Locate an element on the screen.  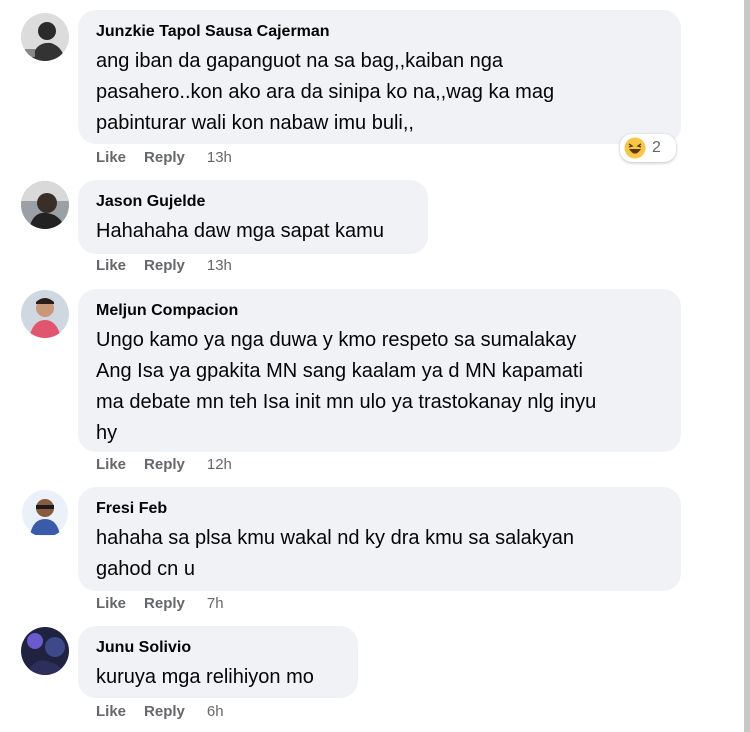
comment-text: Hahahaha daw mga sapat kamu is located at coordinates (253, 231).